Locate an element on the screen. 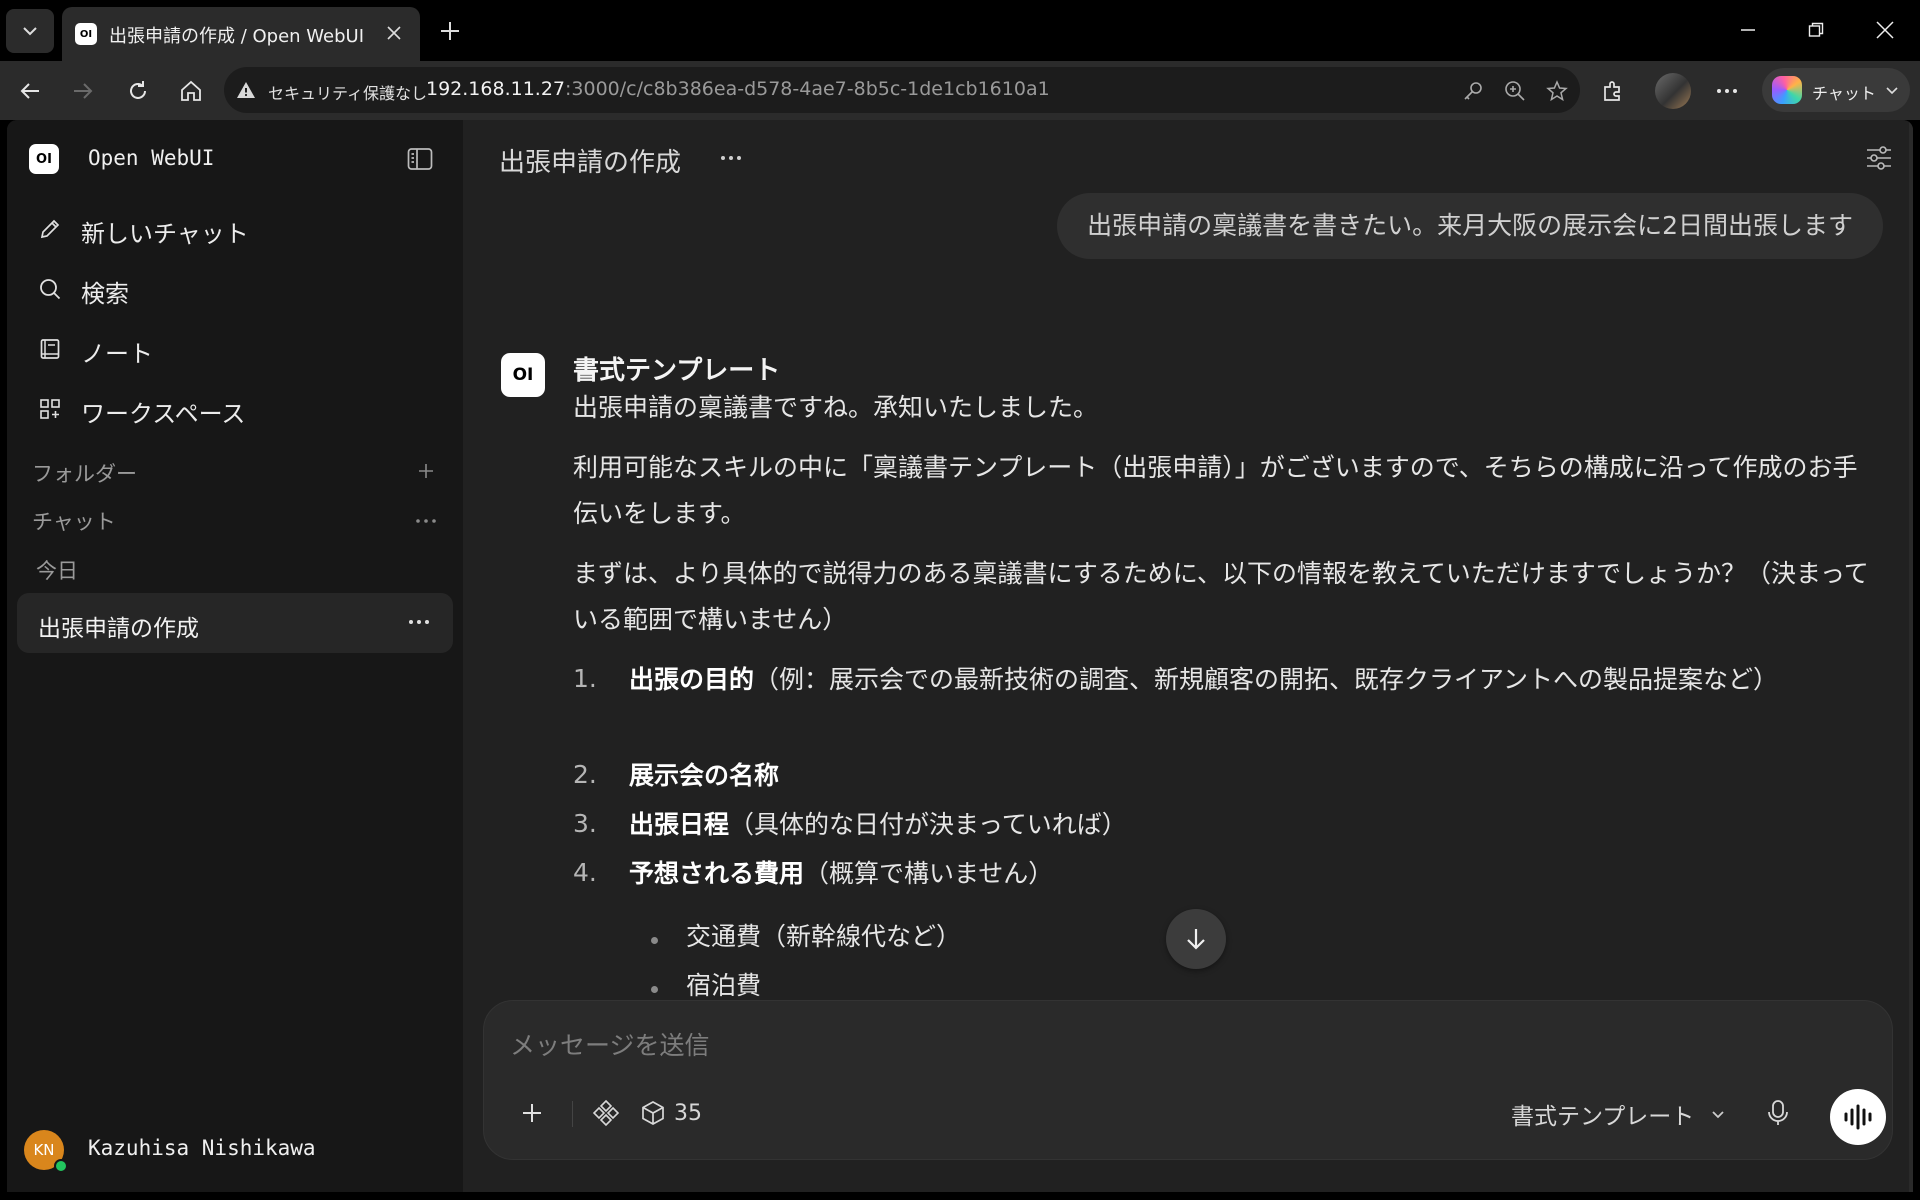 This screenshot has height=1200, width=1920. favicon-icon: OI is located at coordinates (86, 34).